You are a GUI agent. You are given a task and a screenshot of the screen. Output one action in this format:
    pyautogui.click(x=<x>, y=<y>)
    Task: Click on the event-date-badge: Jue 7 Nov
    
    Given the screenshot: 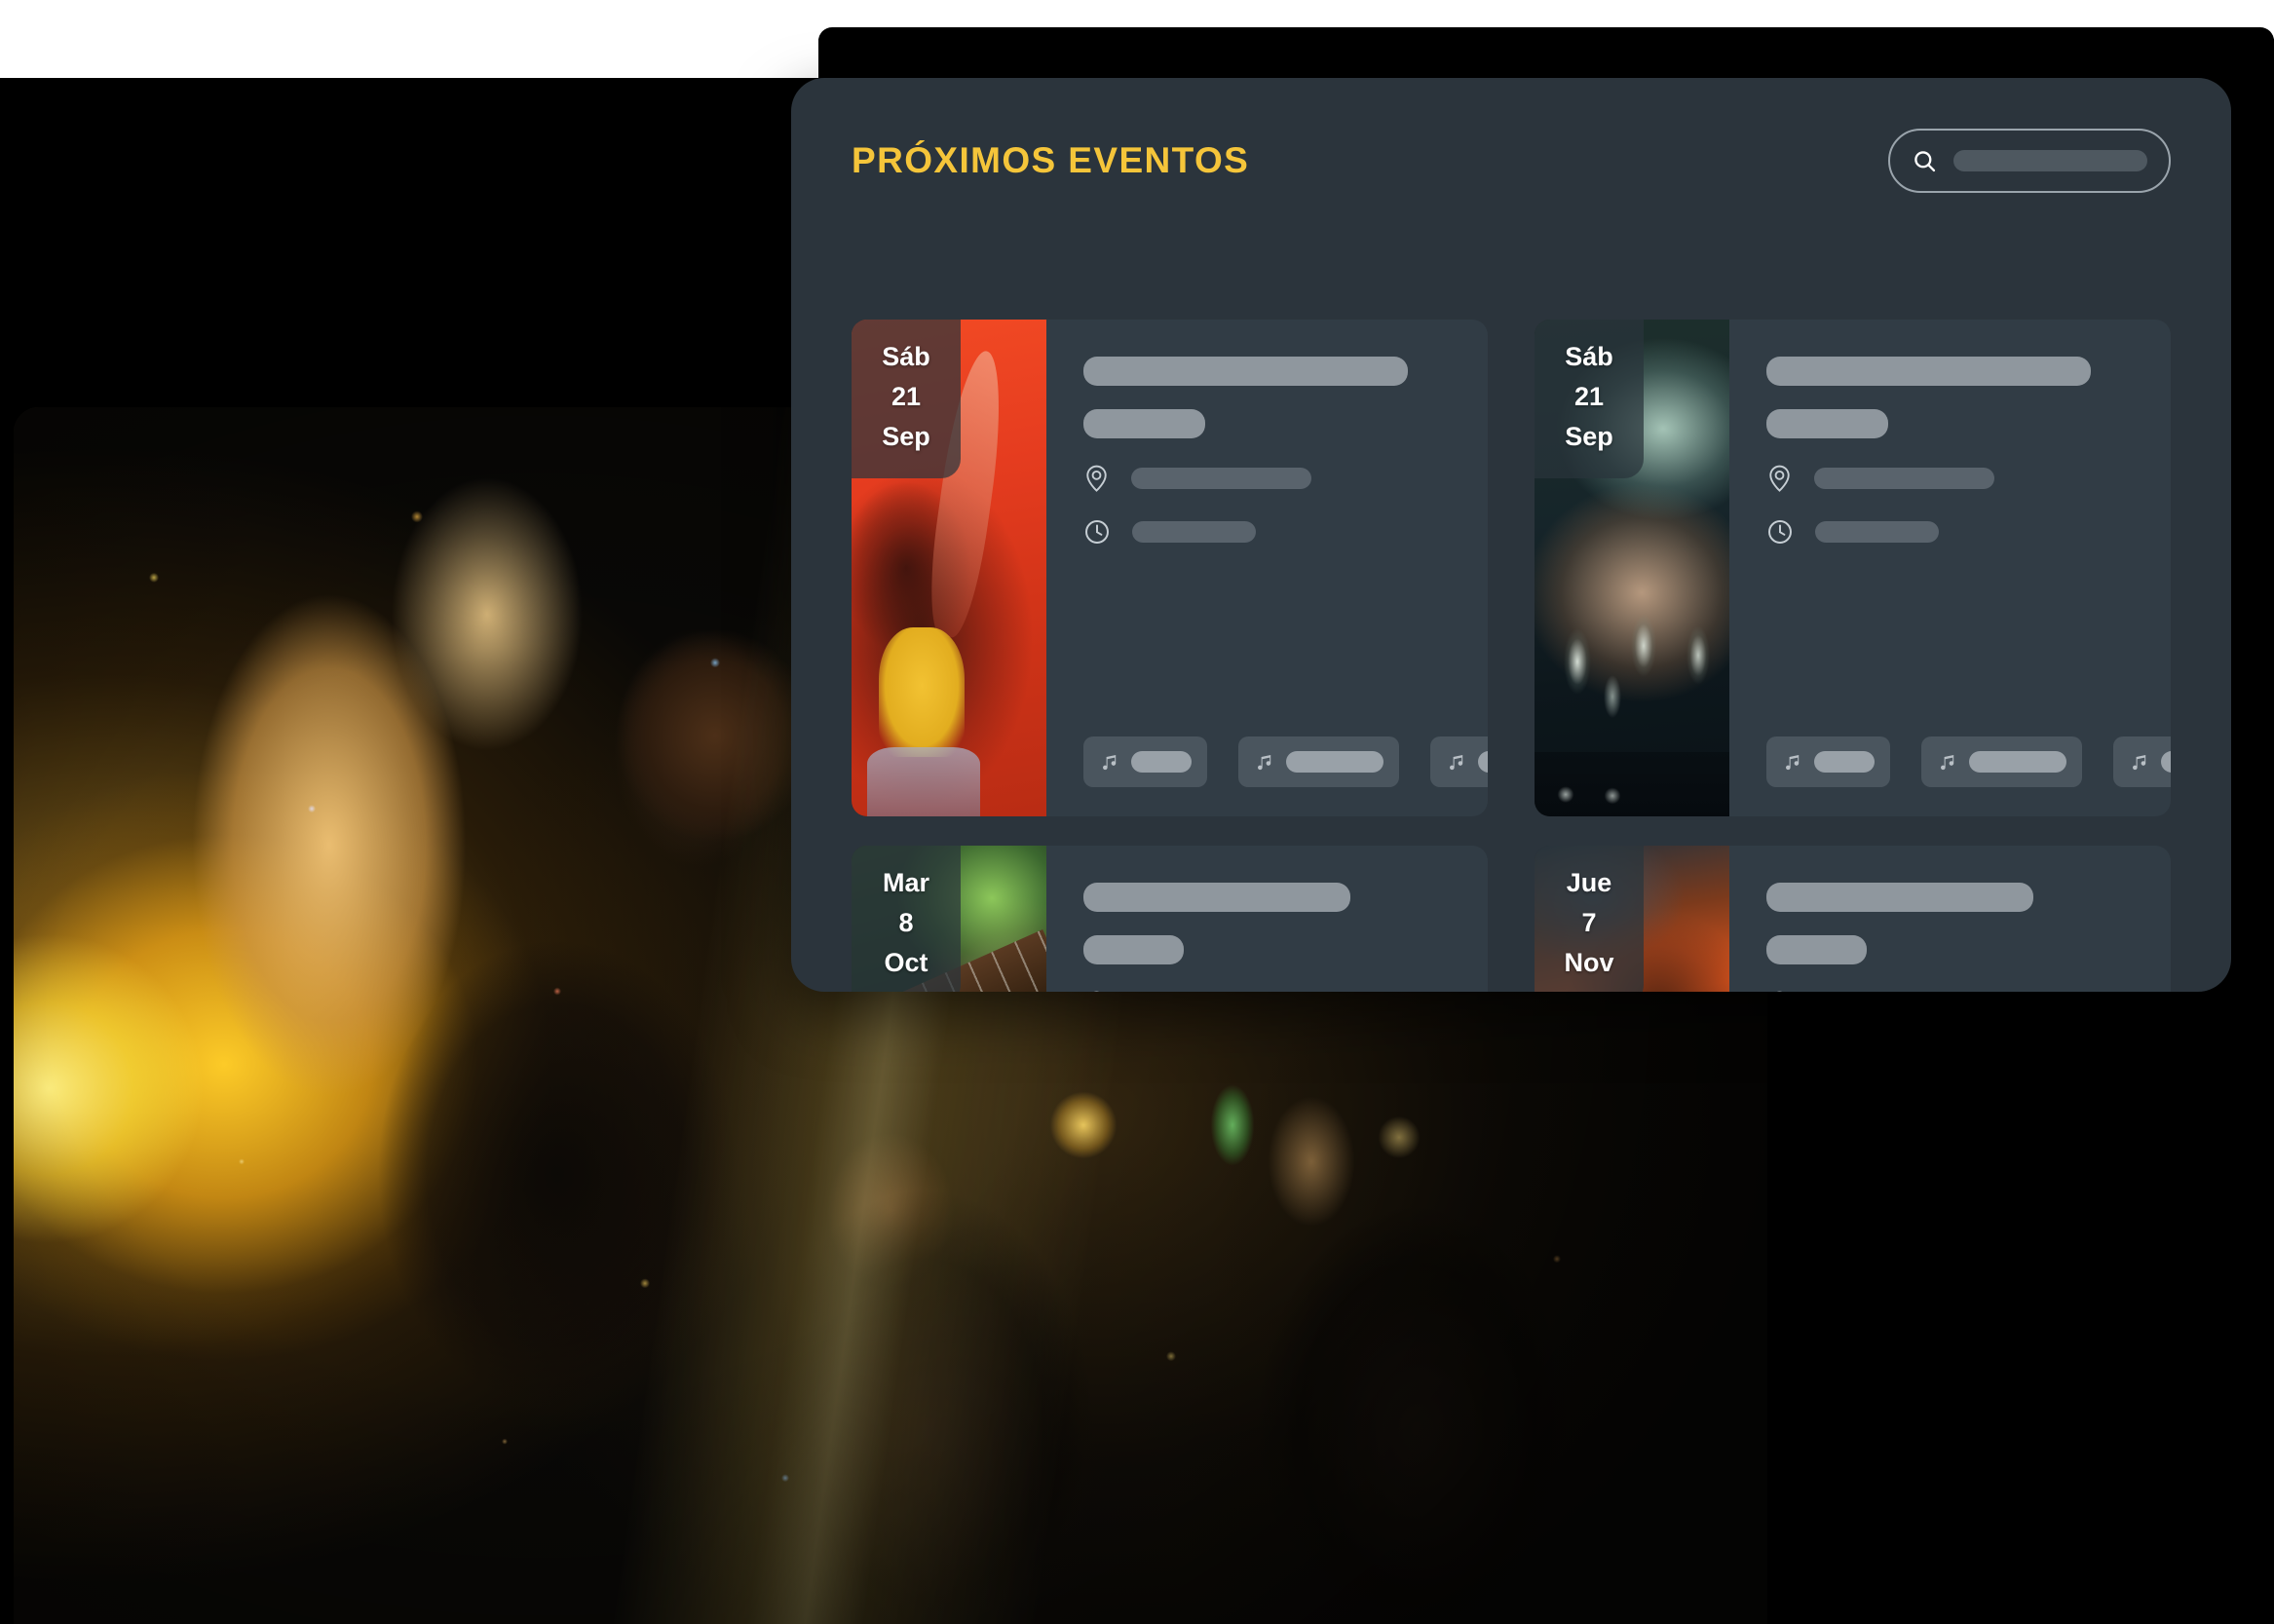 What is the action you would take?
    pyautogui.click(x=1589, y=919)
    